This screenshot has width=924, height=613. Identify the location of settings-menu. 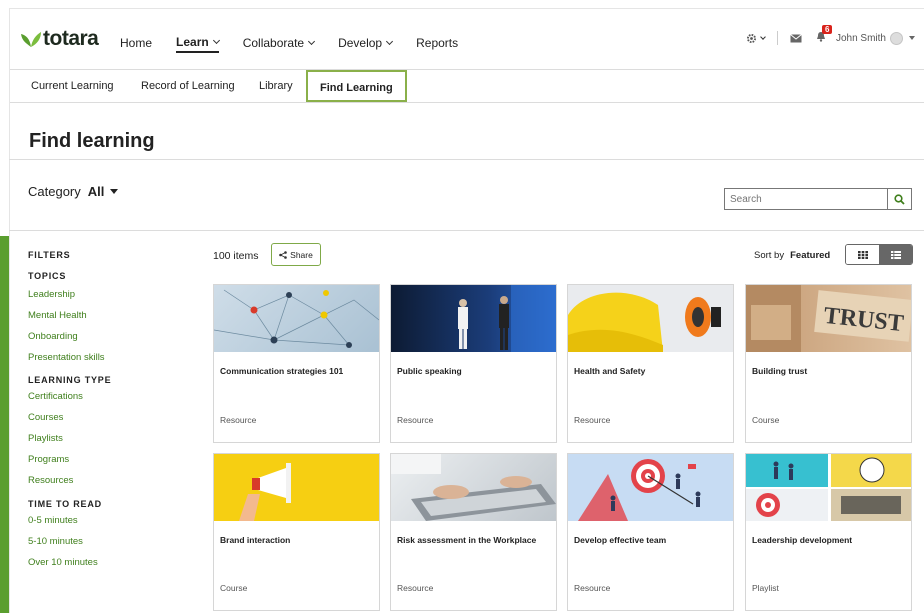
(756, 38).